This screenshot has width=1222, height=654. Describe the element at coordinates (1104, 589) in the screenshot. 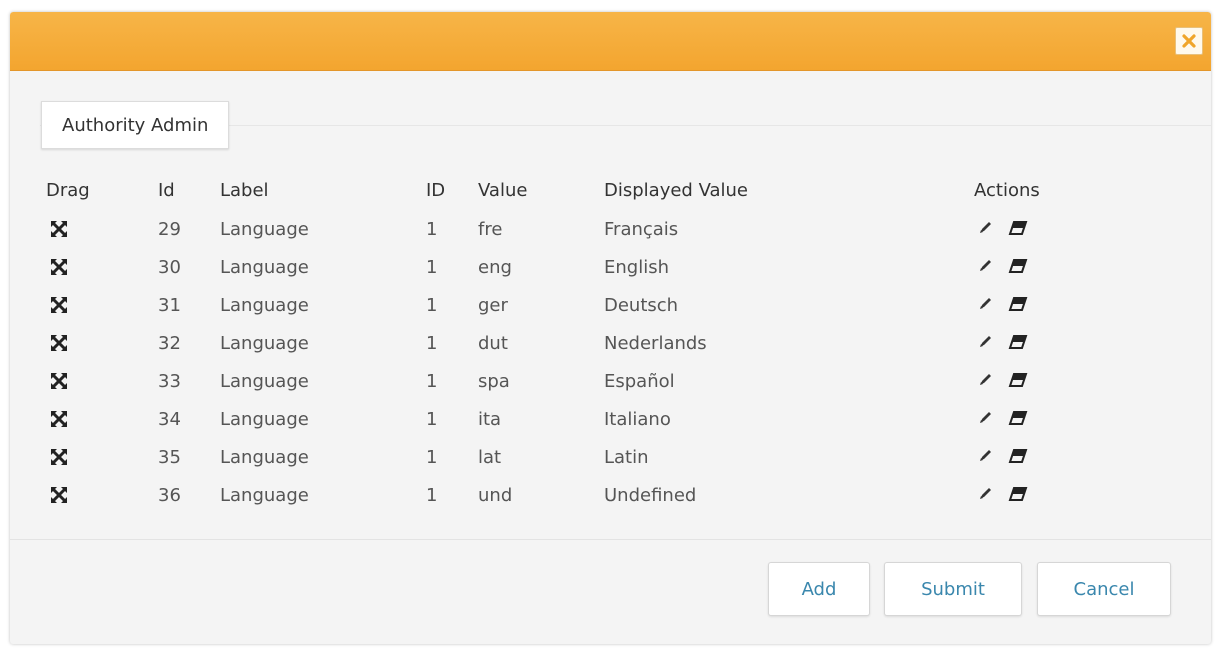

I see `cancel-button: Cancel` at that location.